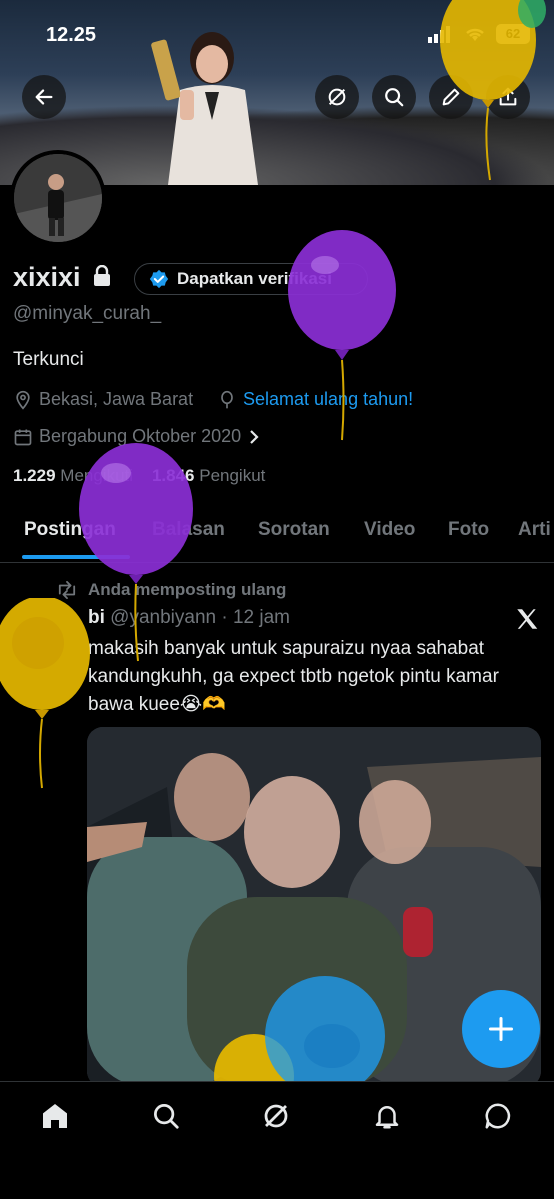  What do you see at coordinates (227, 399) in the screenshot?
I see `balloon-icon` at bounding box center [227, 399].